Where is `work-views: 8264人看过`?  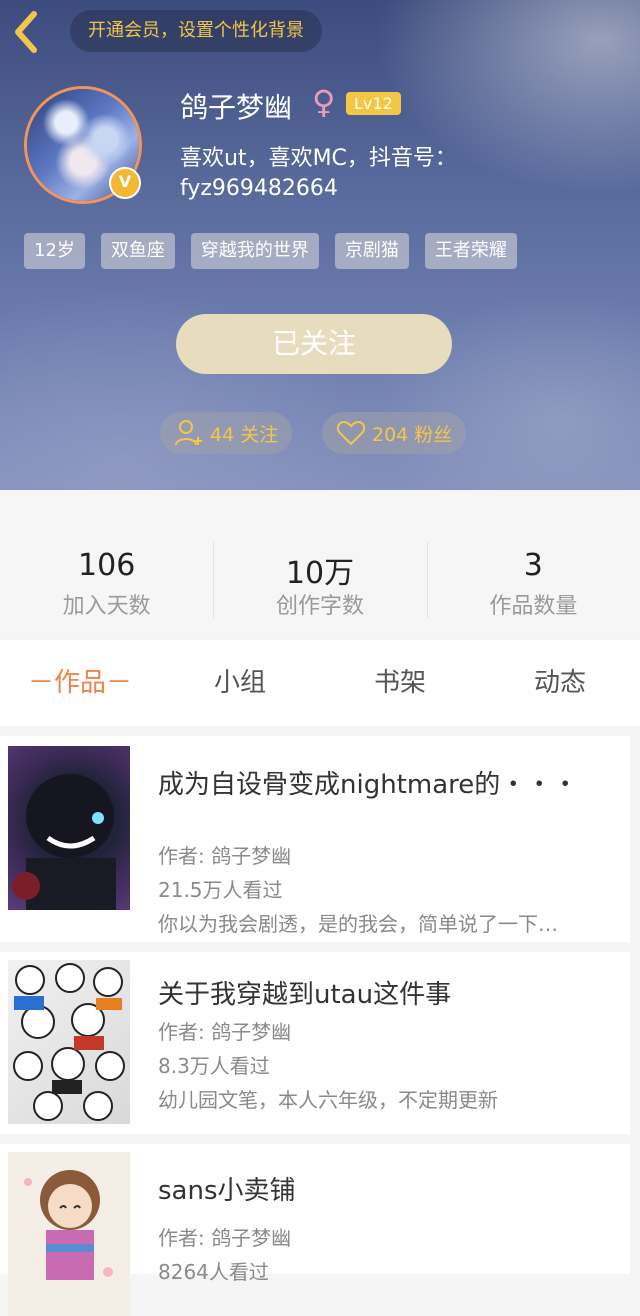
work-views: 8264人看过 is located at coordinates (213, 1272).